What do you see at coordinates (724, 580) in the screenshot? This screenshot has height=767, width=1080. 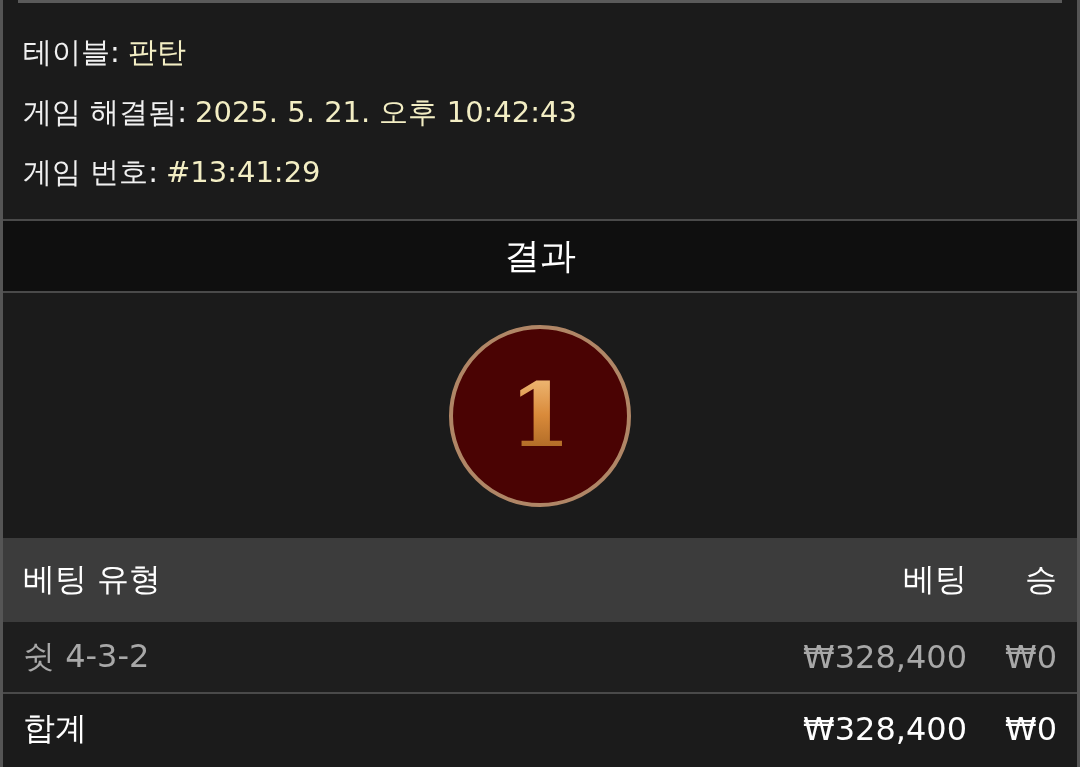 I see `column-header: 베팅` at bounding box center [724, 580].